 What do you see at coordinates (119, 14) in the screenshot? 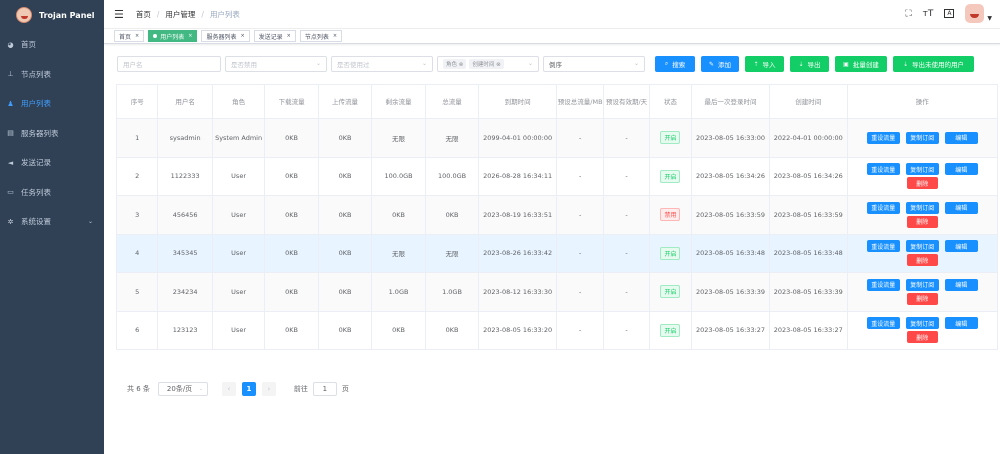
I see `hamburger-icon: ☰` at bounding box center [119, 14].